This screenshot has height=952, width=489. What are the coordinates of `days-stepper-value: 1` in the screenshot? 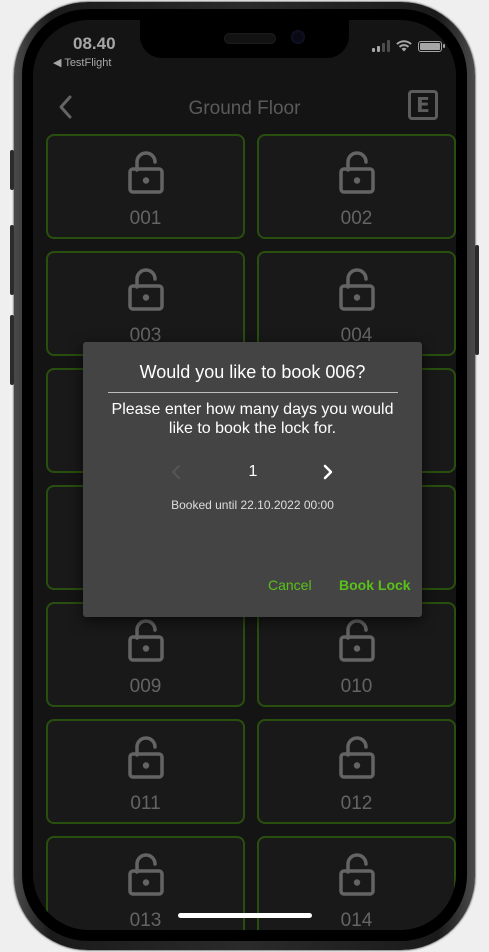 It's located at (253, 471).